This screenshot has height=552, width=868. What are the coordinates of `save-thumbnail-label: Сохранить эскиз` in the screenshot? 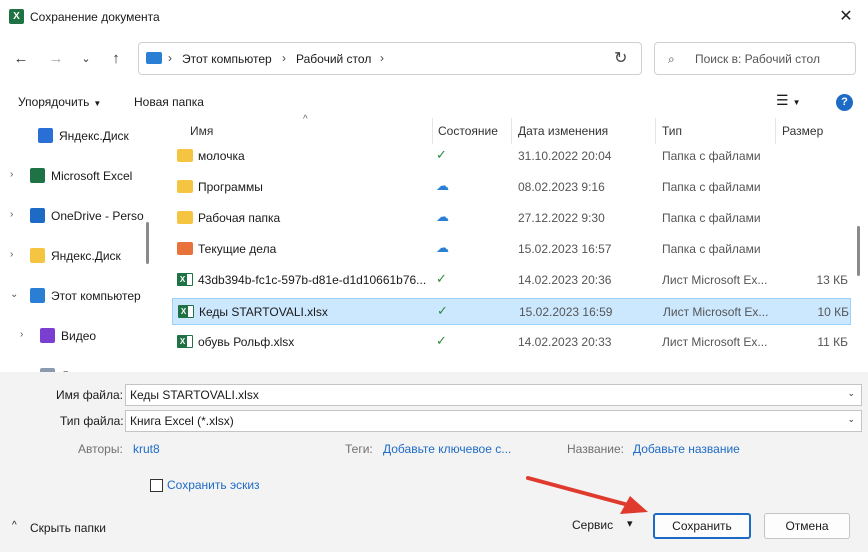 It's located at (213, 485).